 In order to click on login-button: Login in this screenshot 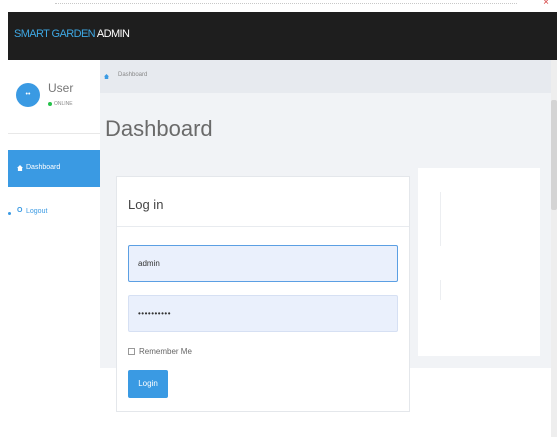, I will do `click(148, 384)`.